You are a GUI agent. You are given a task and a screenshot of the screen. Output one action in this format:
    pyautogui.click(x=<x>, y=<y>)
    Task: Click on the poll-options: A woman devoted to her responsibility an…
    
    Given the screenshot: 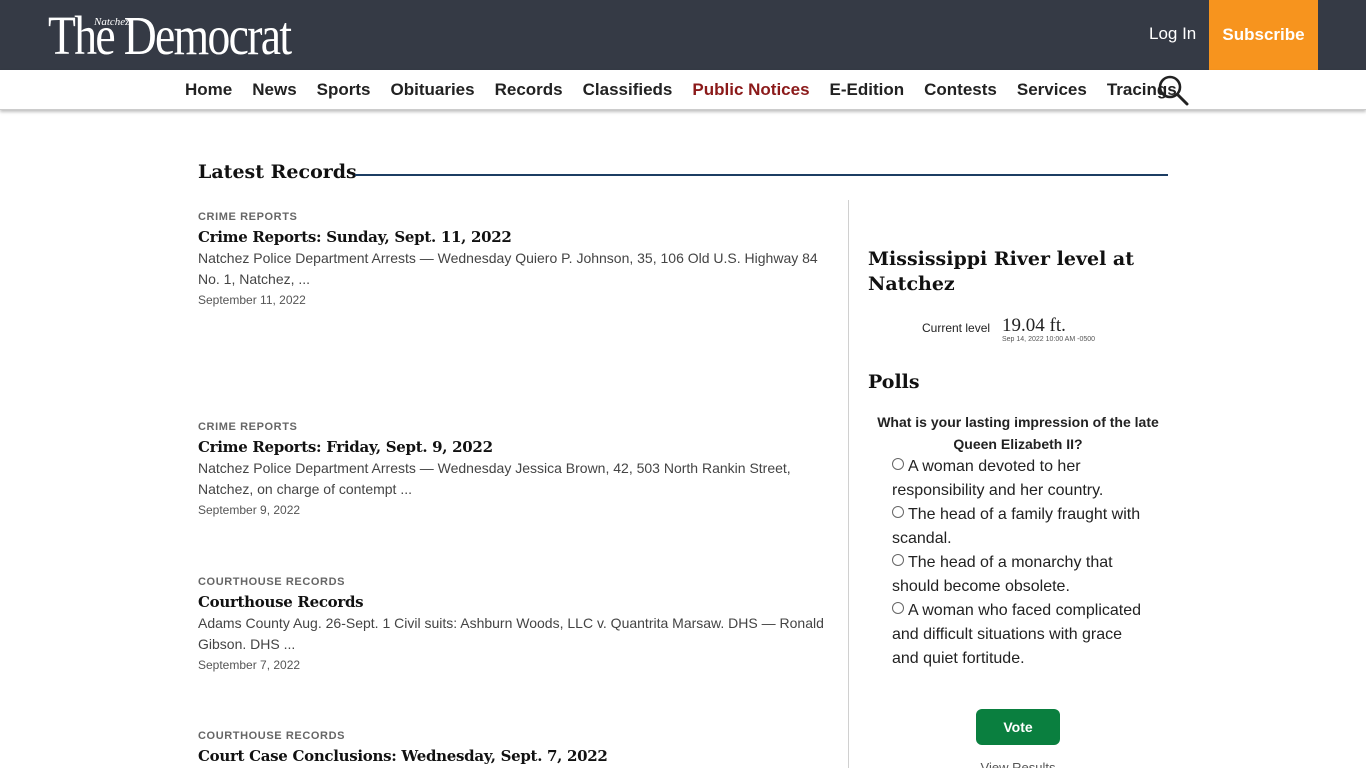 What is the action you would take?
    pyautogui.click(x=1017, y=563)
    